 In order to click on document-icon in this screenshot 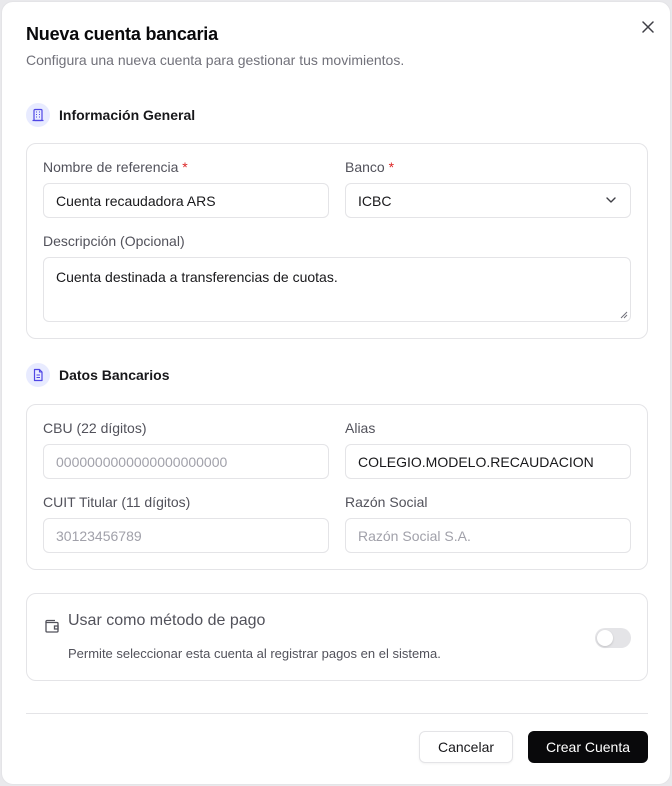, I will do `click(38, 375)`.